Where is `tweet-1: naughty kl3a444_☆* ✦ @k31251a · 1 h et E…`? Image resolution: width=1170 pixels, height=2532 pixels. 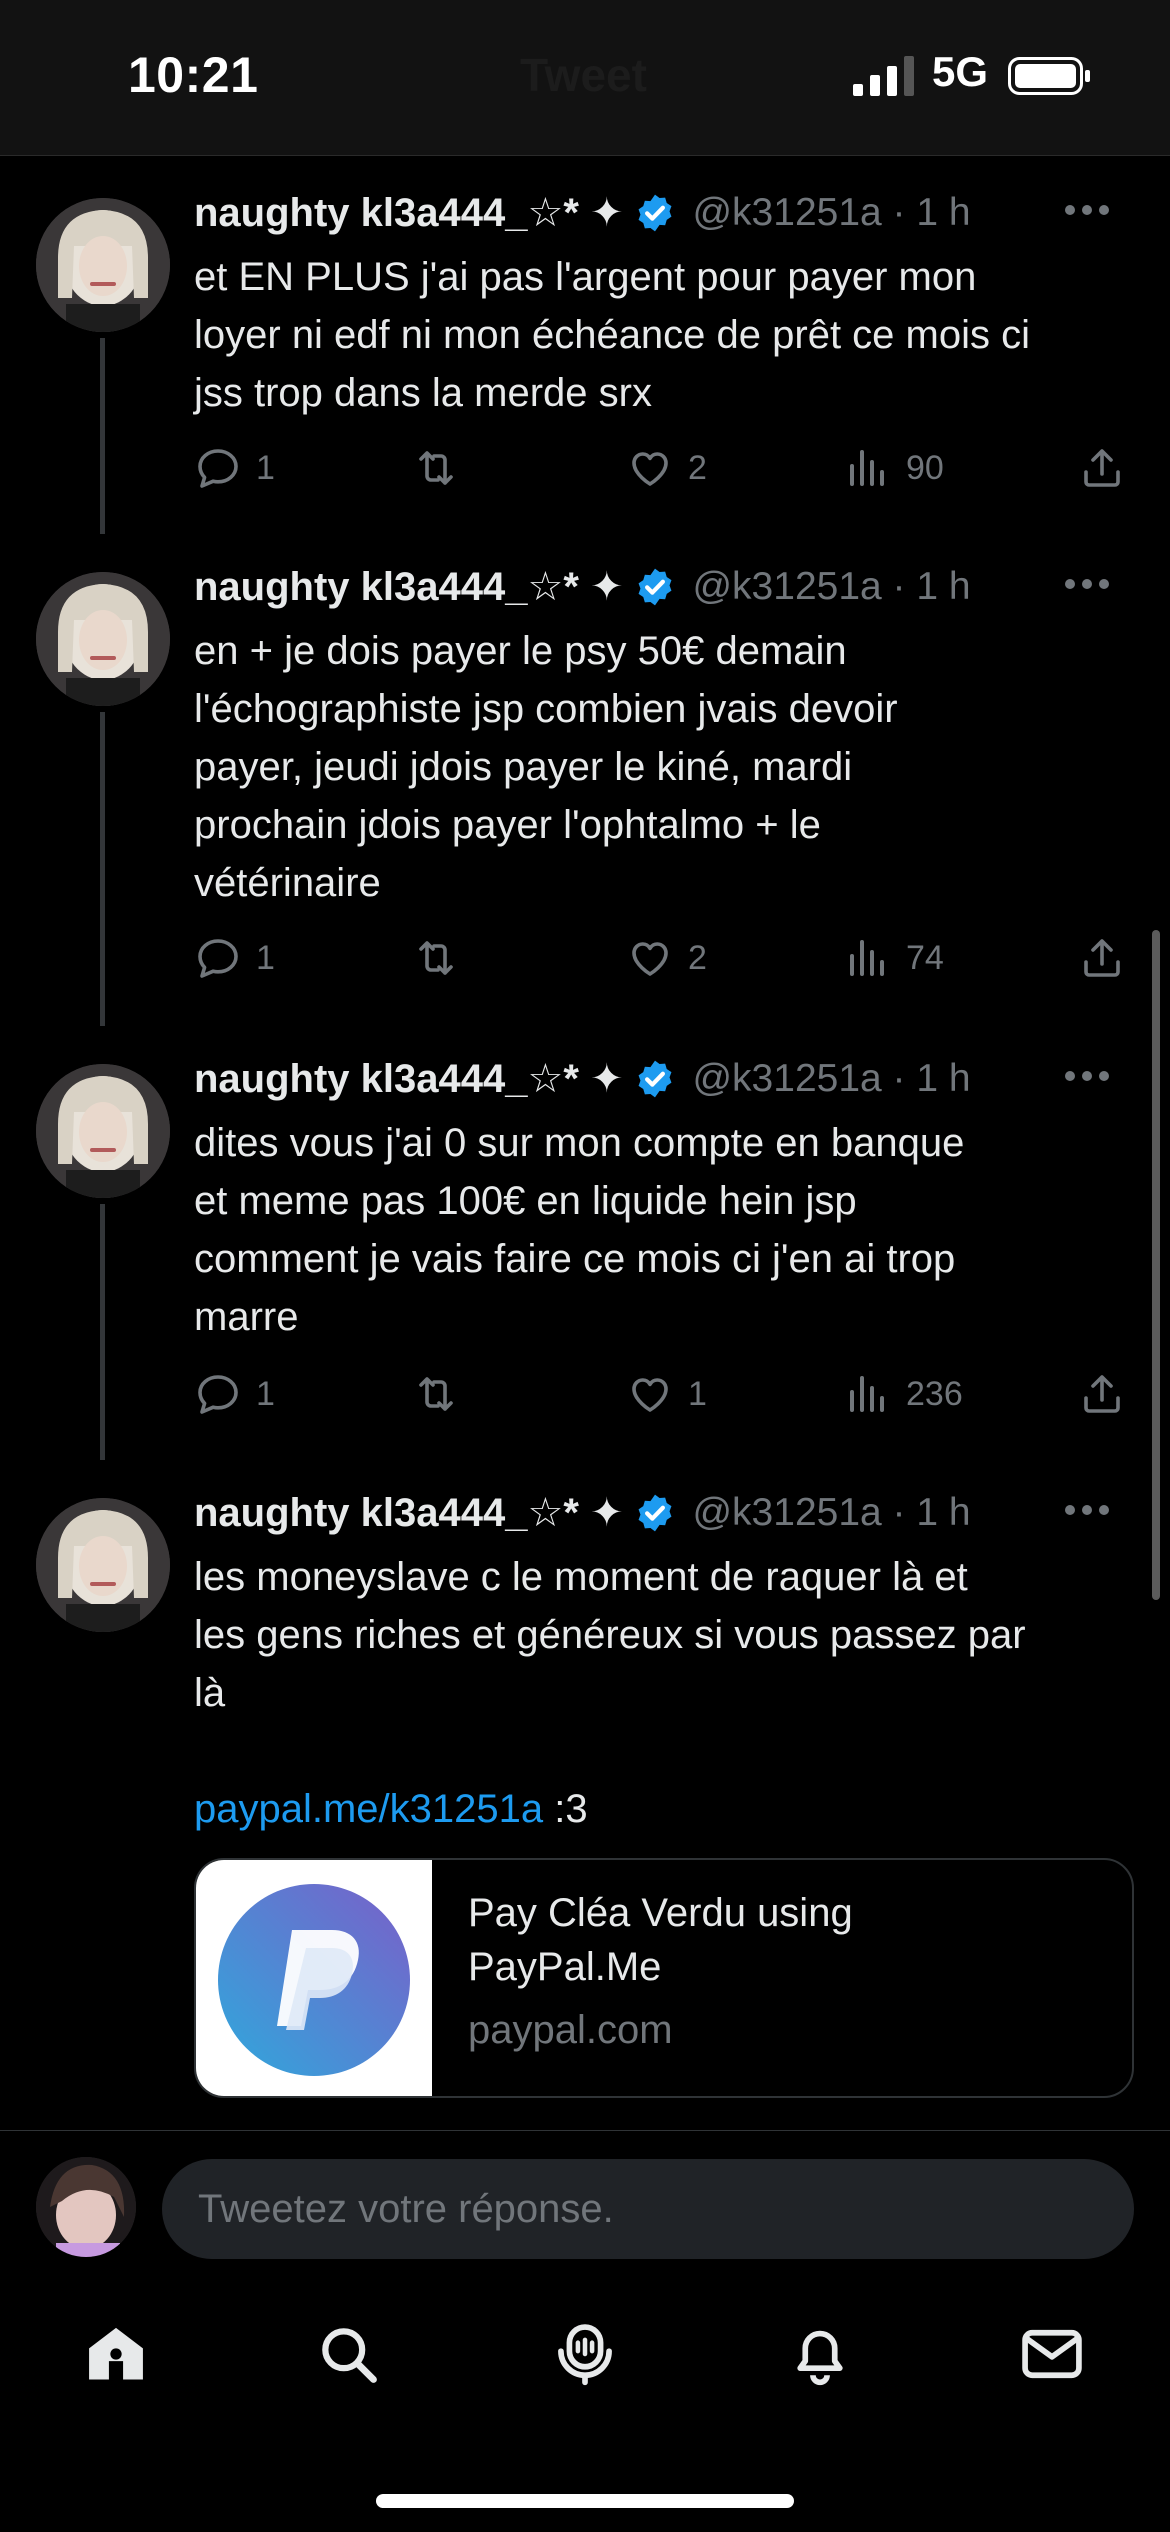 tweet-1: naughty kl3a444_☆* ✦ @k31251a · 1 h et E… is located at coordinates (585, 347).